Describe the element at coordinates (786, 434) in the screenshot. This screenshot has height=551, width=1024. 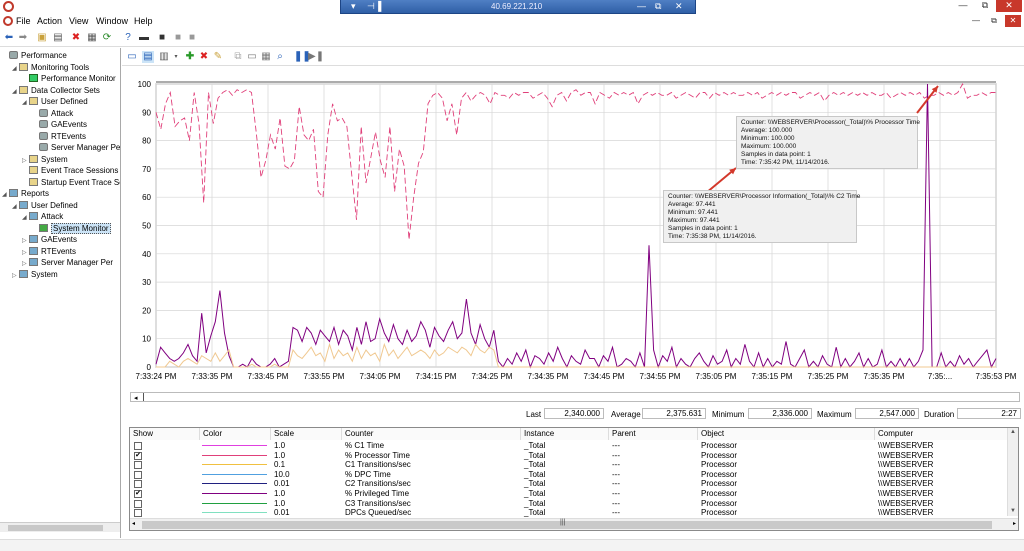
I see `col-object: Object` at that location.